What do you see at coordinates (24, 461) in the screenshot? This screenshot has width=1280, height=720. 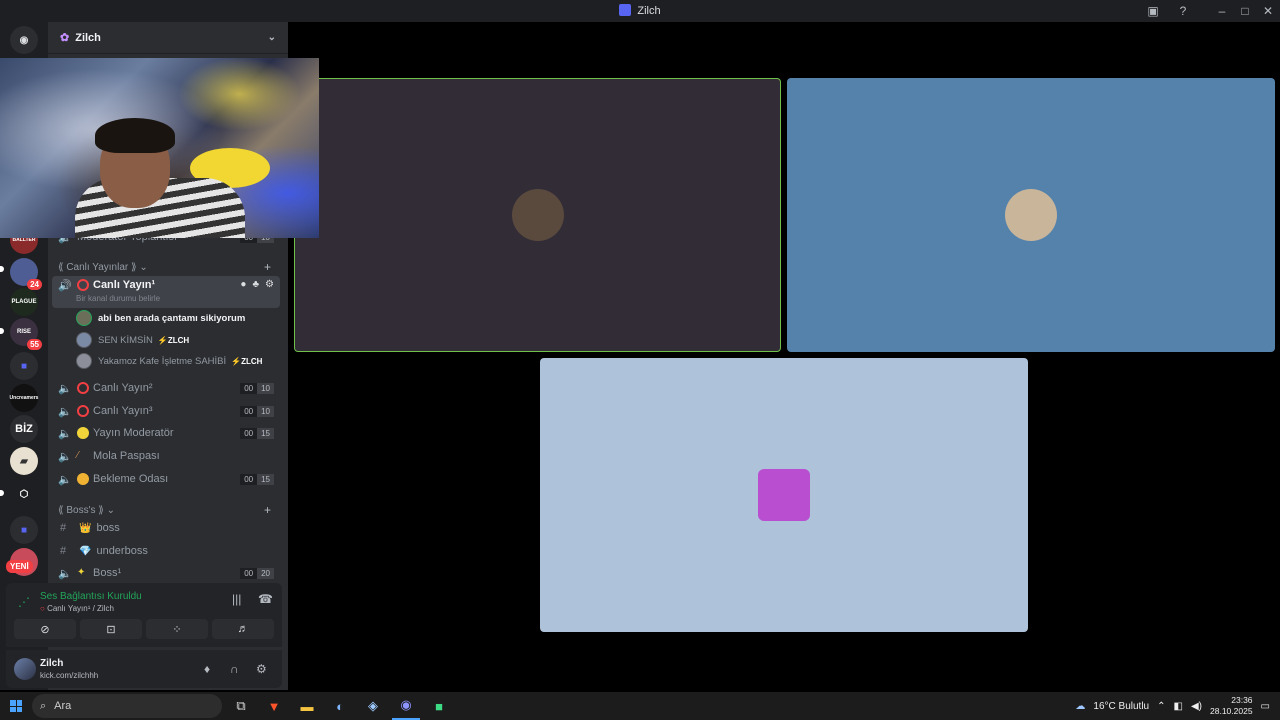 I see `guild-item: ▰` at bounding box center [24, 461].